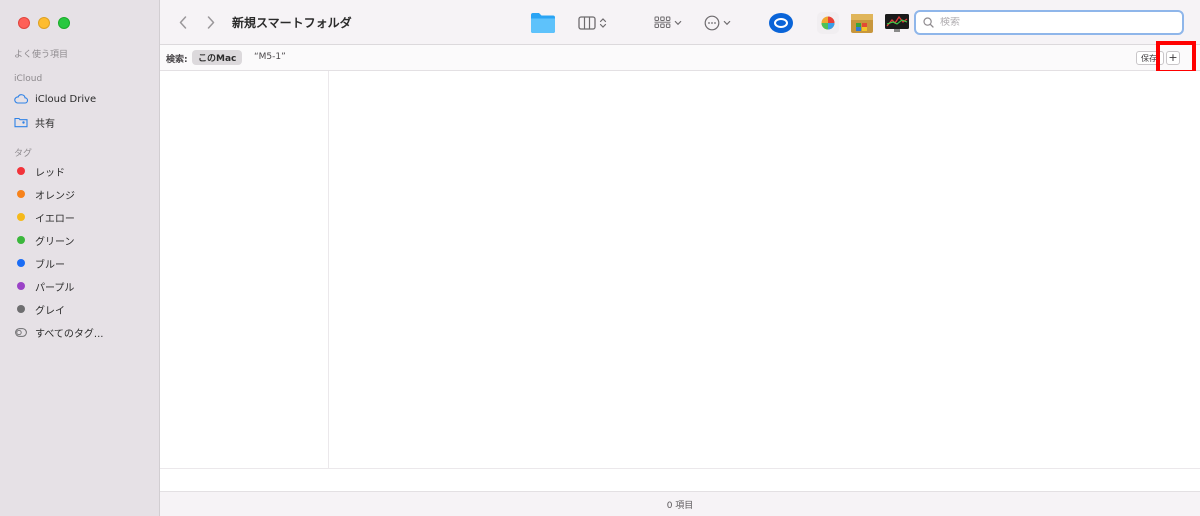 The width and height of the screenshot is (1200, 516). Describe the element at coordinates (50, 265) in the screenshot. I see `sidebar-item-label: ブルー` at that location.